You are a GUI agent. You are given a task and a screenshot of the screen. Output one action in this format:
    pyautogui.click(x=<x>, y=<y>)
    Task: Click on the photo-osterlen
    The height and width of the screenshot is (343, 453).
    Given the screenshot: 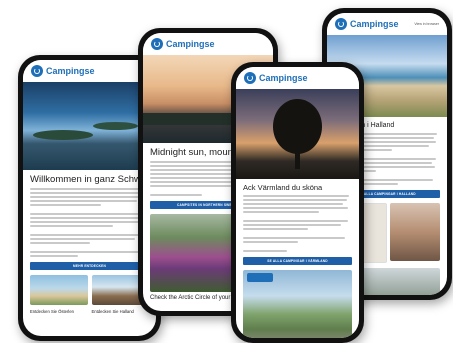 What is the action you would take?
    pyautogui.click(x=59, y=290)
    